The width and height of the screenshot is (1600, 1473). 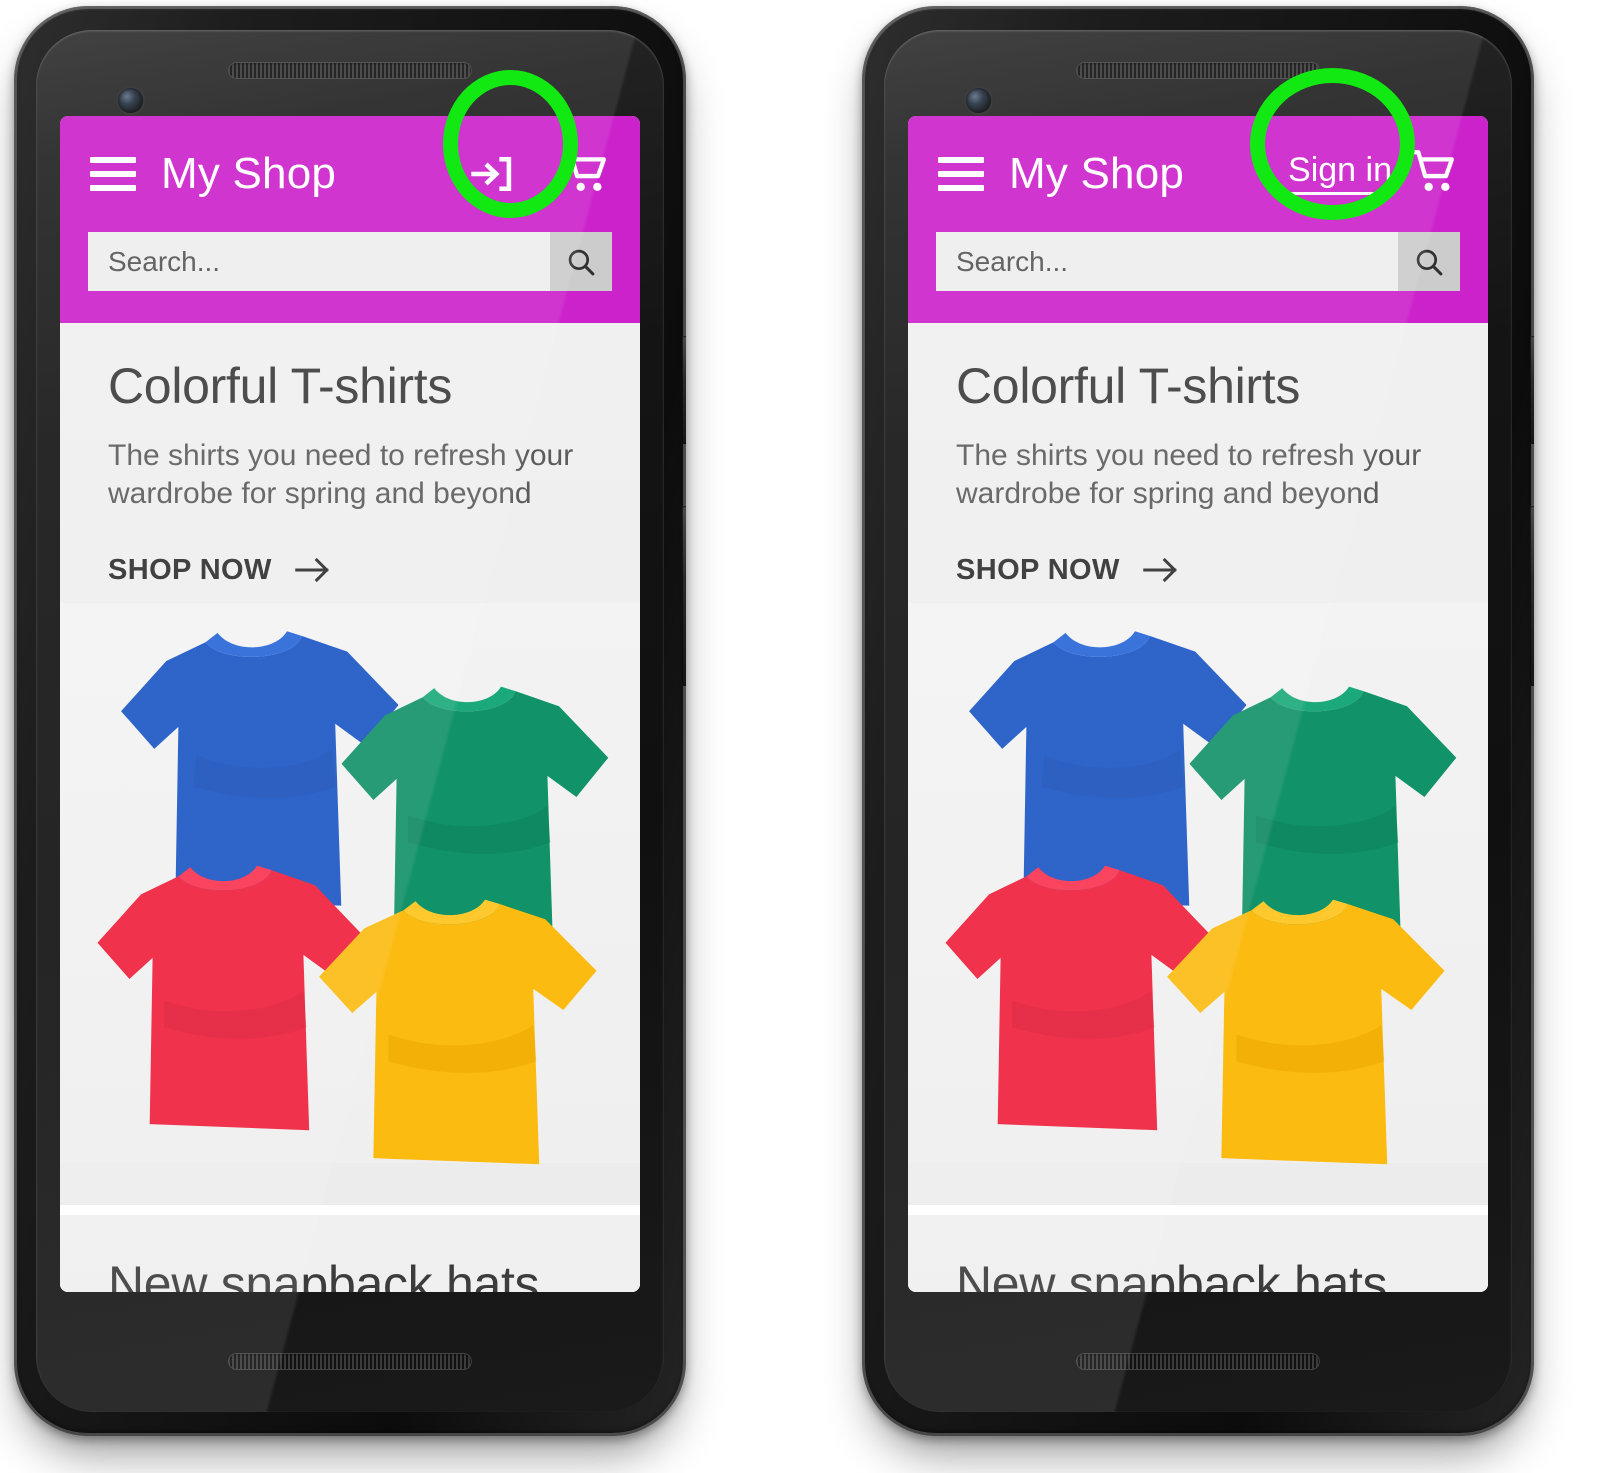 I want to click on app-bar-before: My Shop, so click(x=350, y=219).